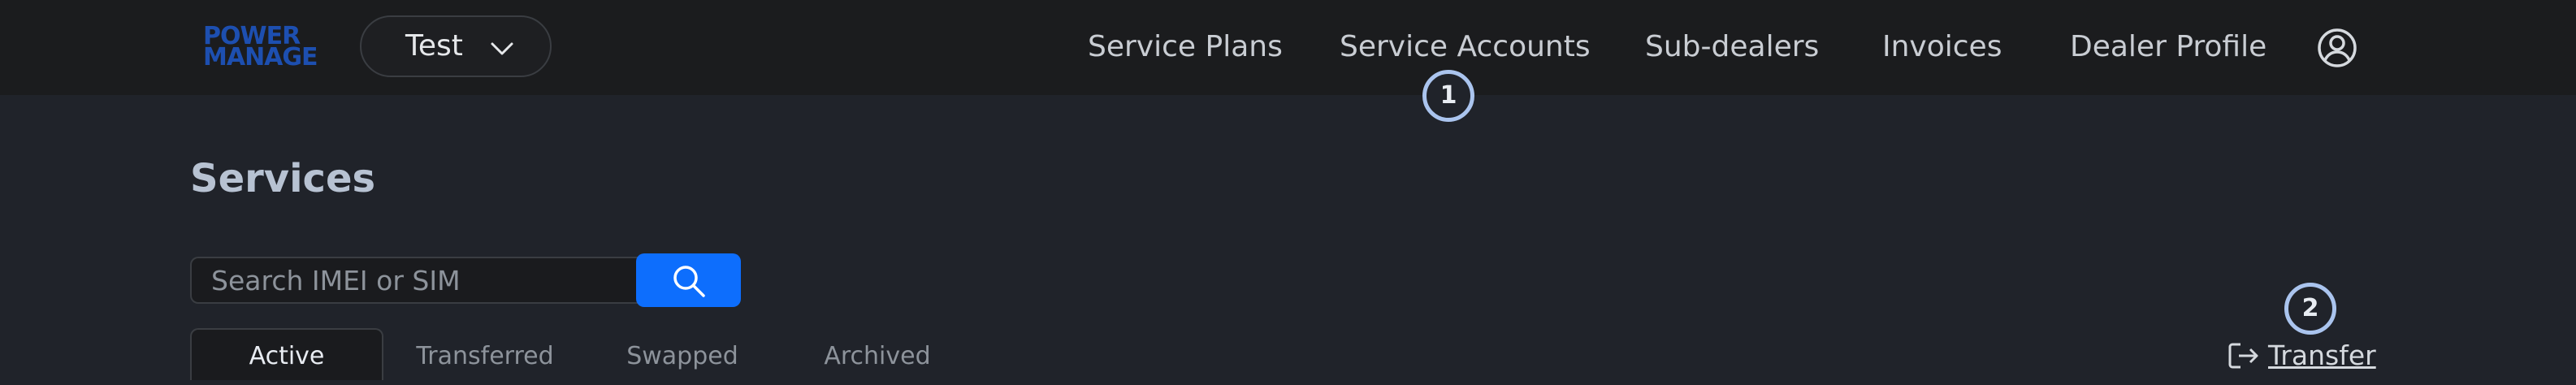  What do you see at coordinates (1185, 47) in the screenshot?
I see `nav-service-plans: Service Plans` at bounding box center [1185, 47].